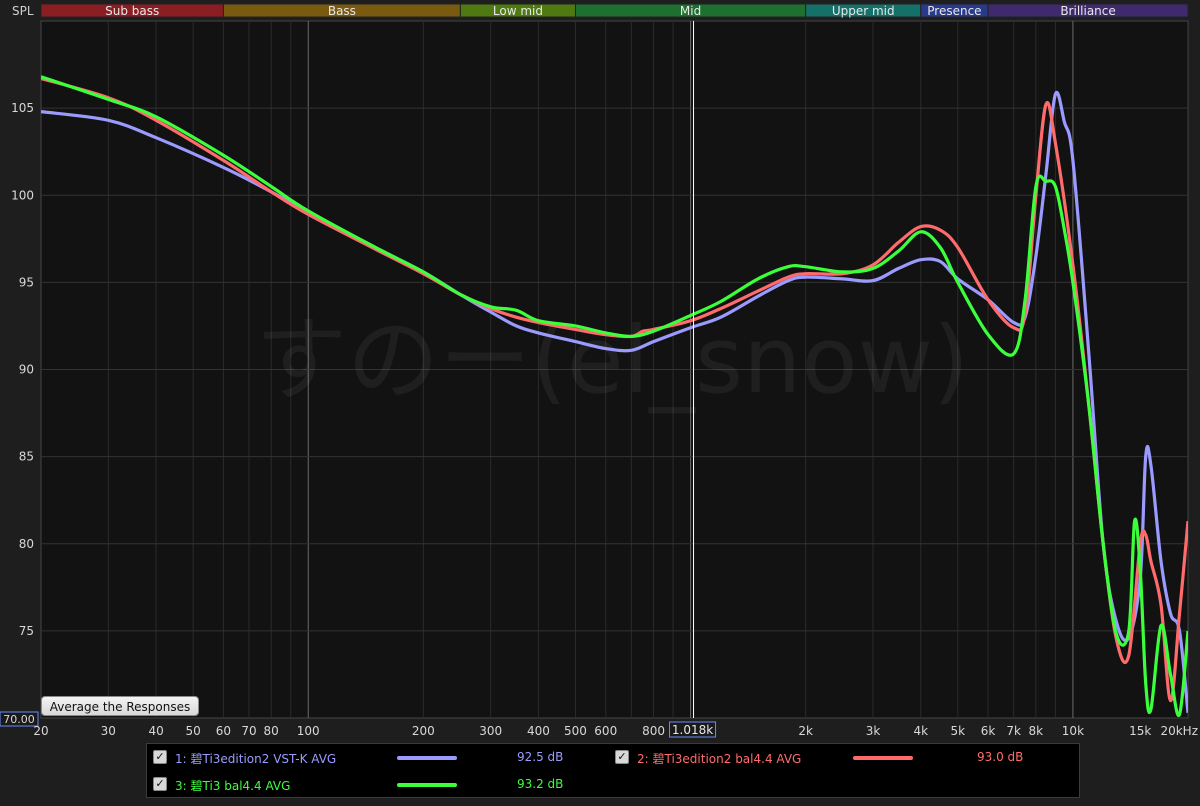 The height and width of the screenshot is (806, 1200). Describe the element at coordinates (1013, 731) in the screenshot. I see `x-tick-label-19: 7k` at that location.